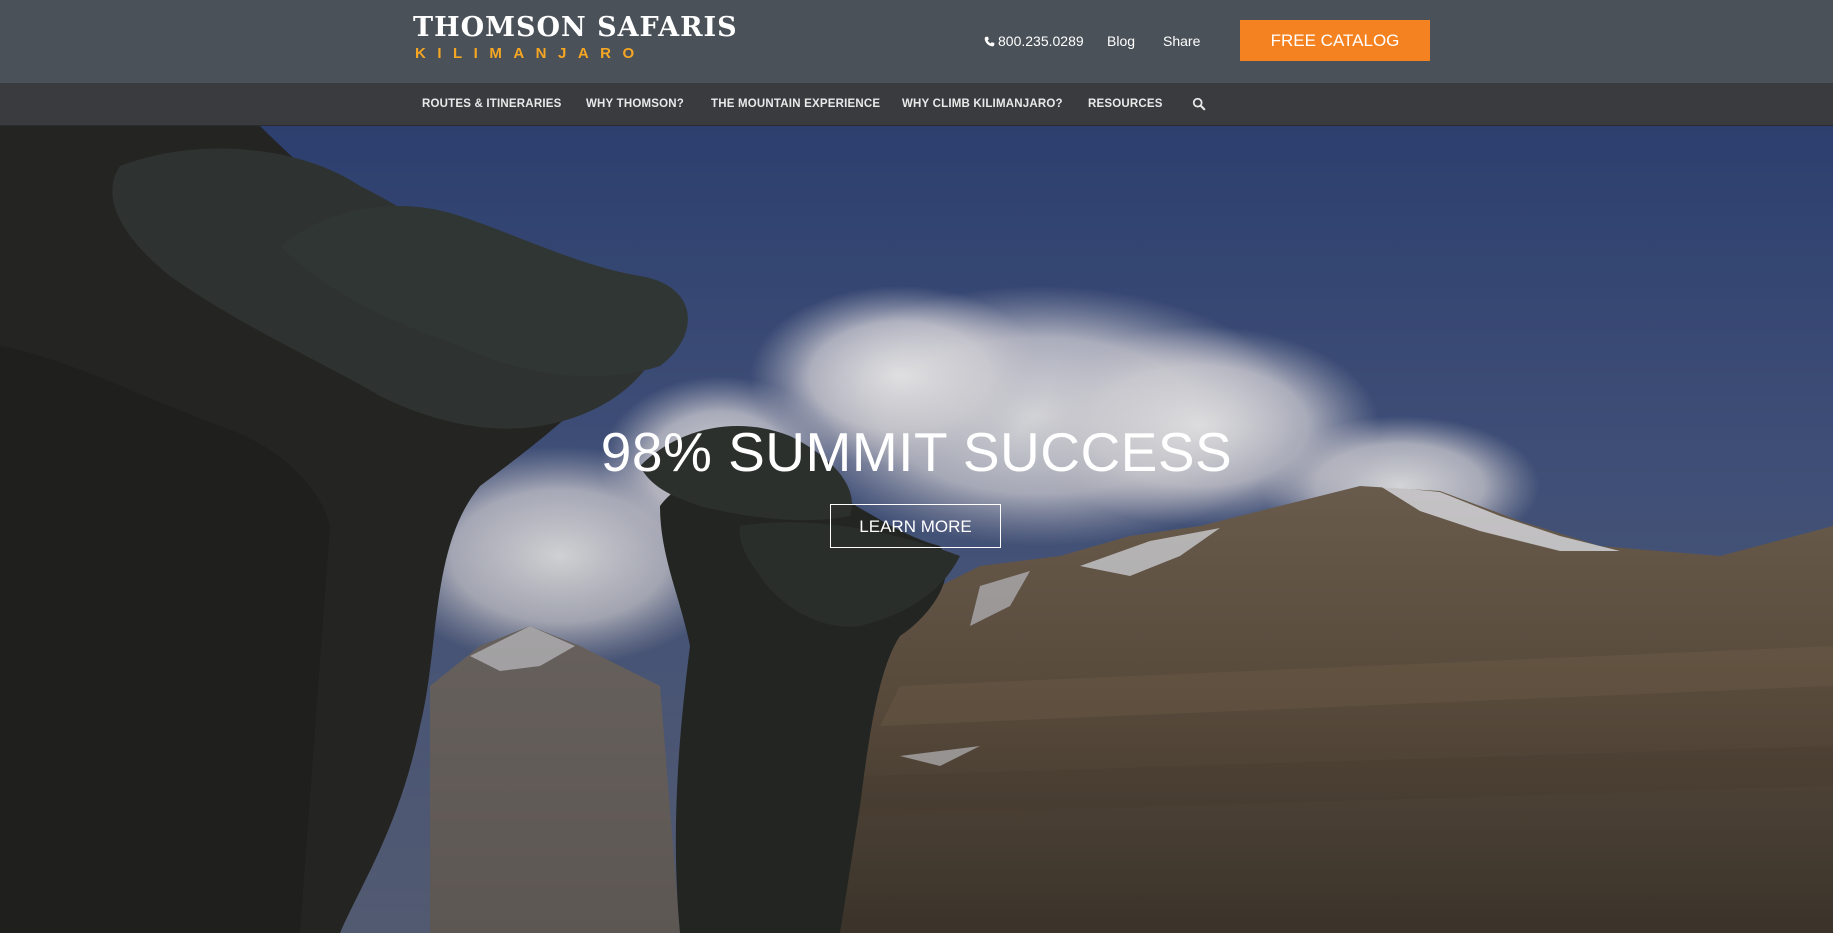 Image resolution: width=1833 pixels, height=933 pixels. What do you see at coordinates (1199, 104) in the screenshot?
I see `search-icon` at bounding box center [1199, 104].